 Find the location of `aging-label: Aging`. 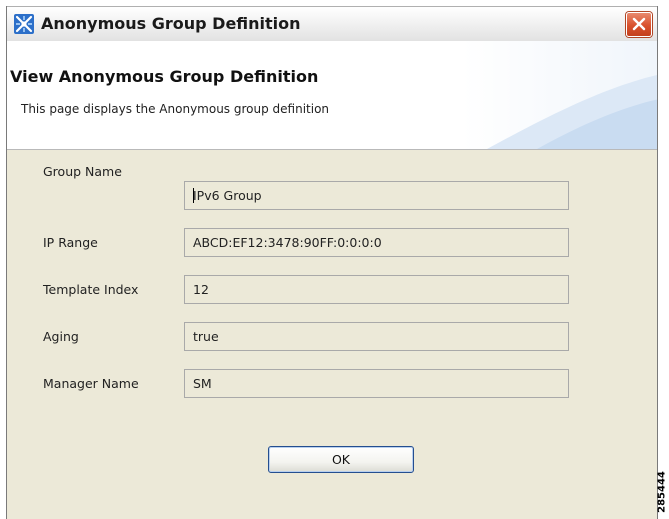

aging-label: Aging is located at coordinates (61, 336).